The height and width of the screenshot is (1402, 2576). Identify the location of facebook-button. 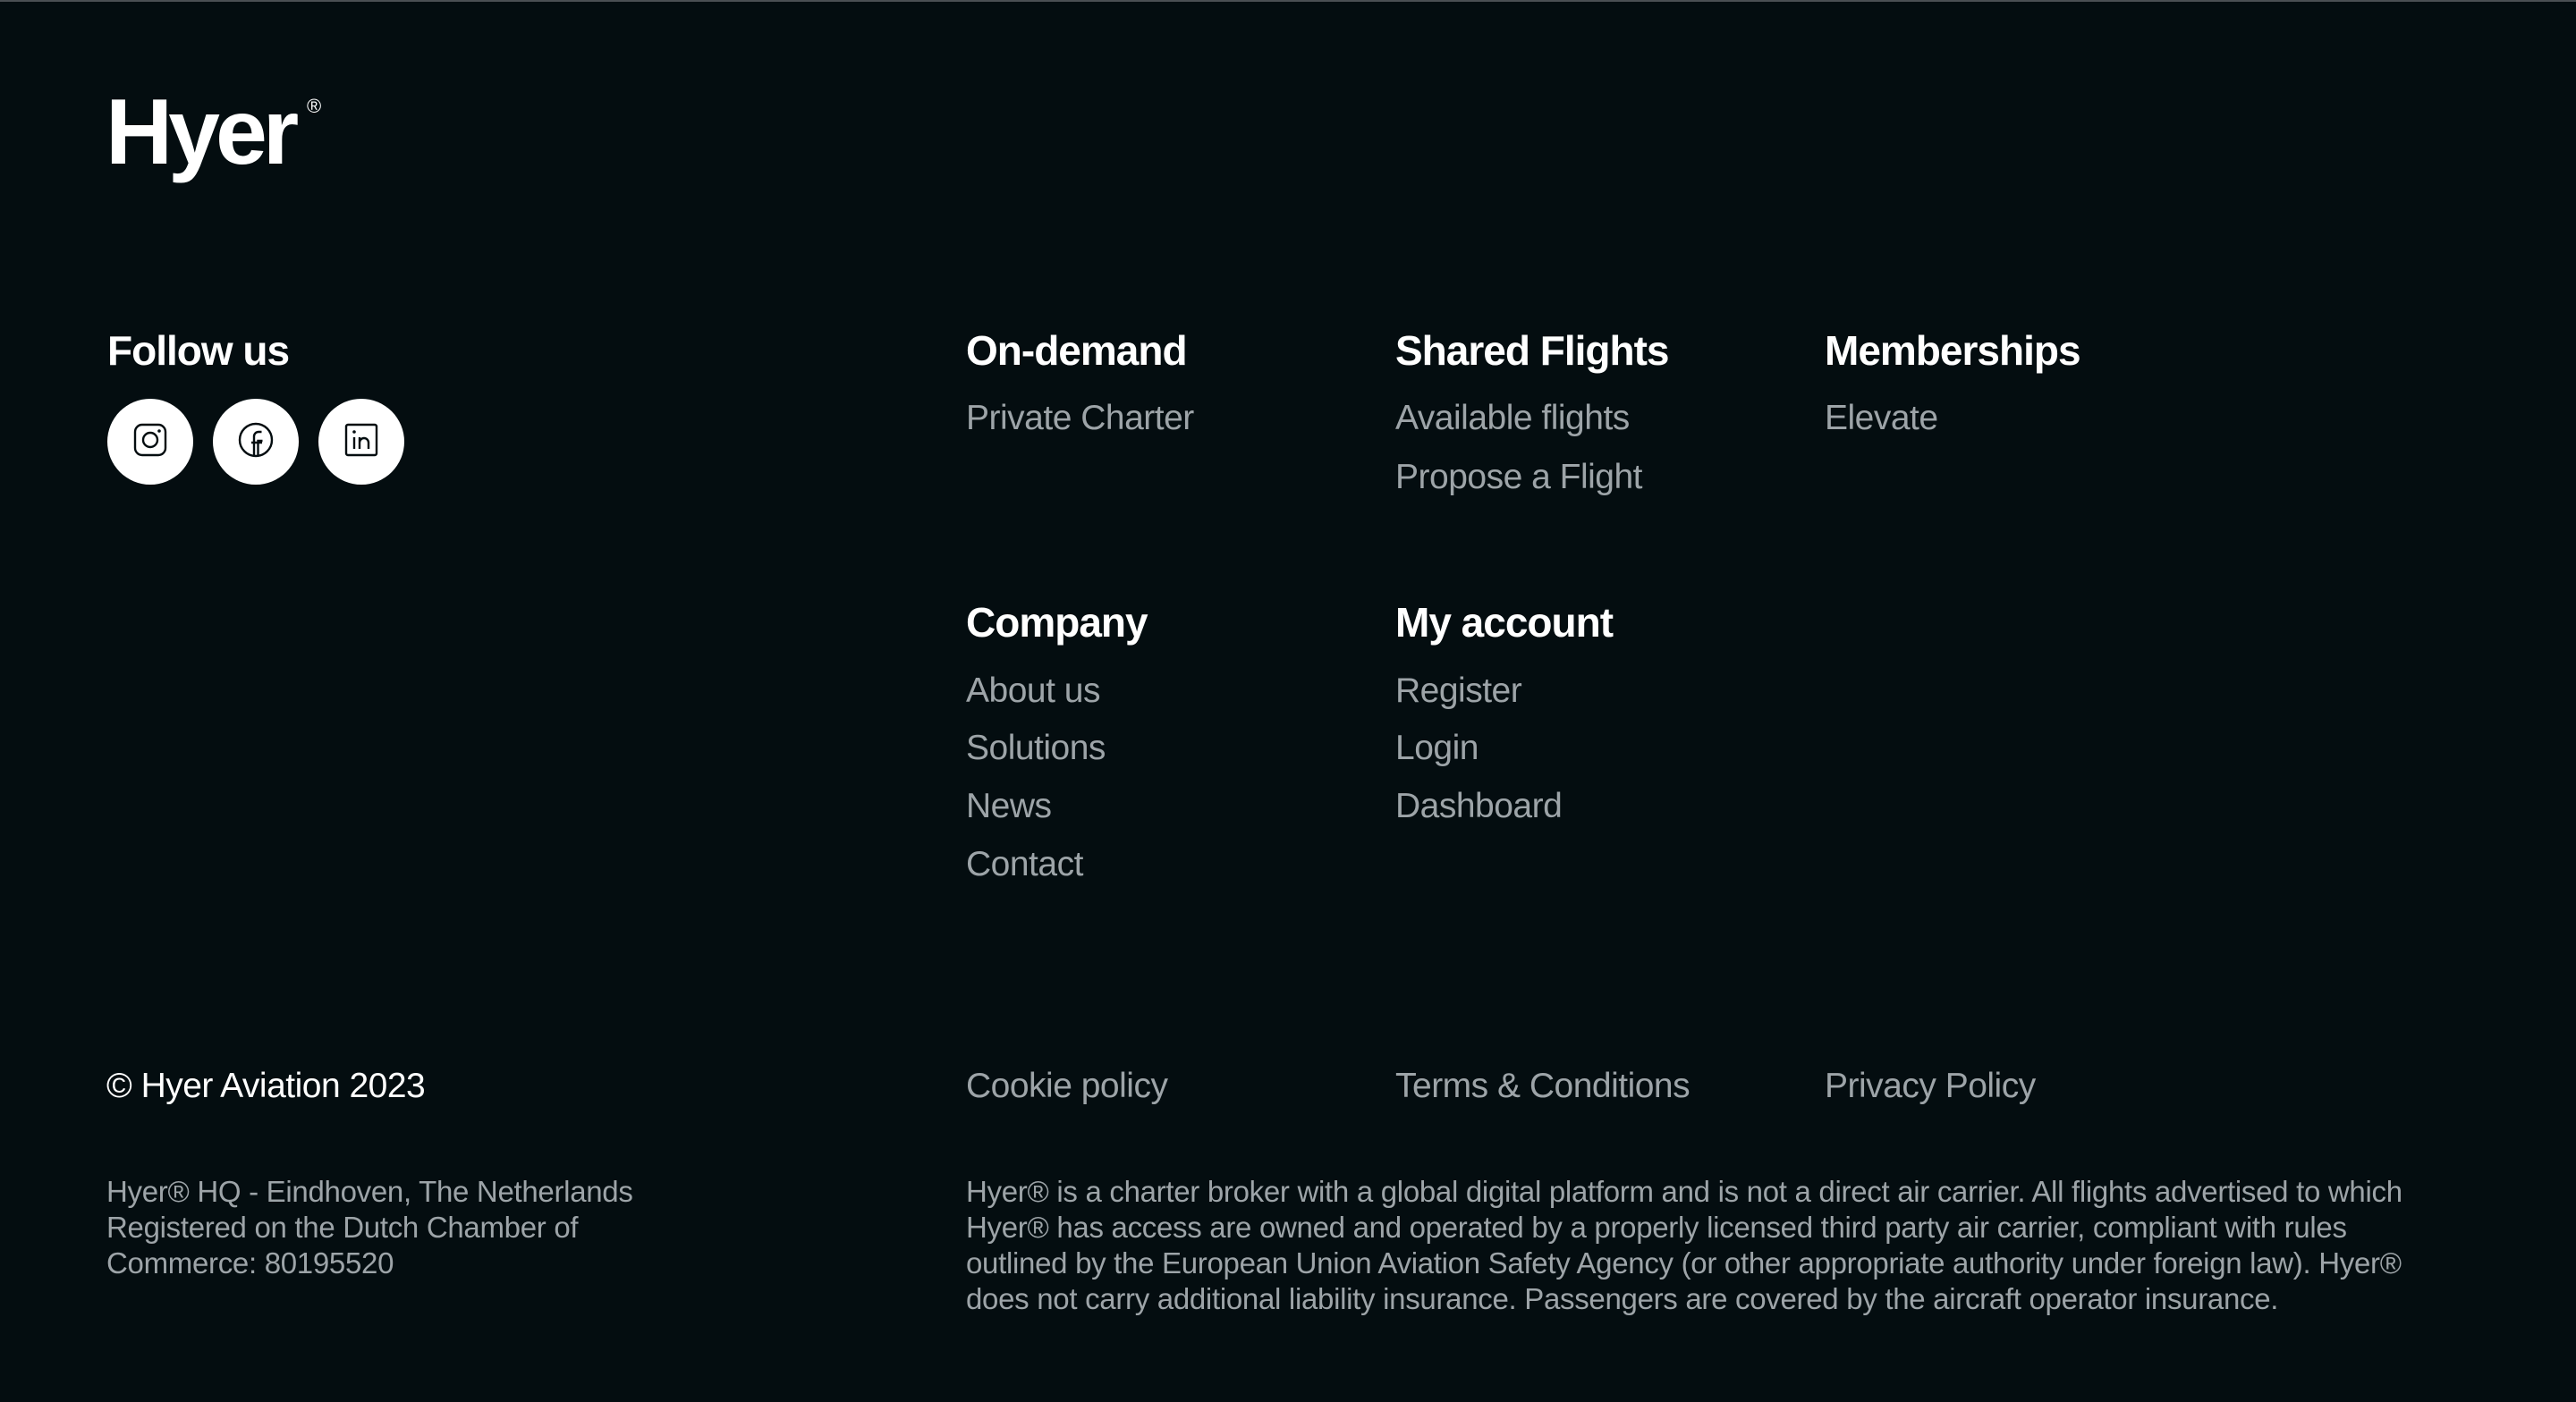
(256, 442).